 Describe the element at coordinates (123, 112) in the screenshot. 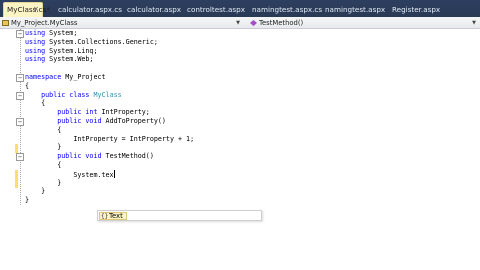

I see `code-token: IntProperty;` at that location.